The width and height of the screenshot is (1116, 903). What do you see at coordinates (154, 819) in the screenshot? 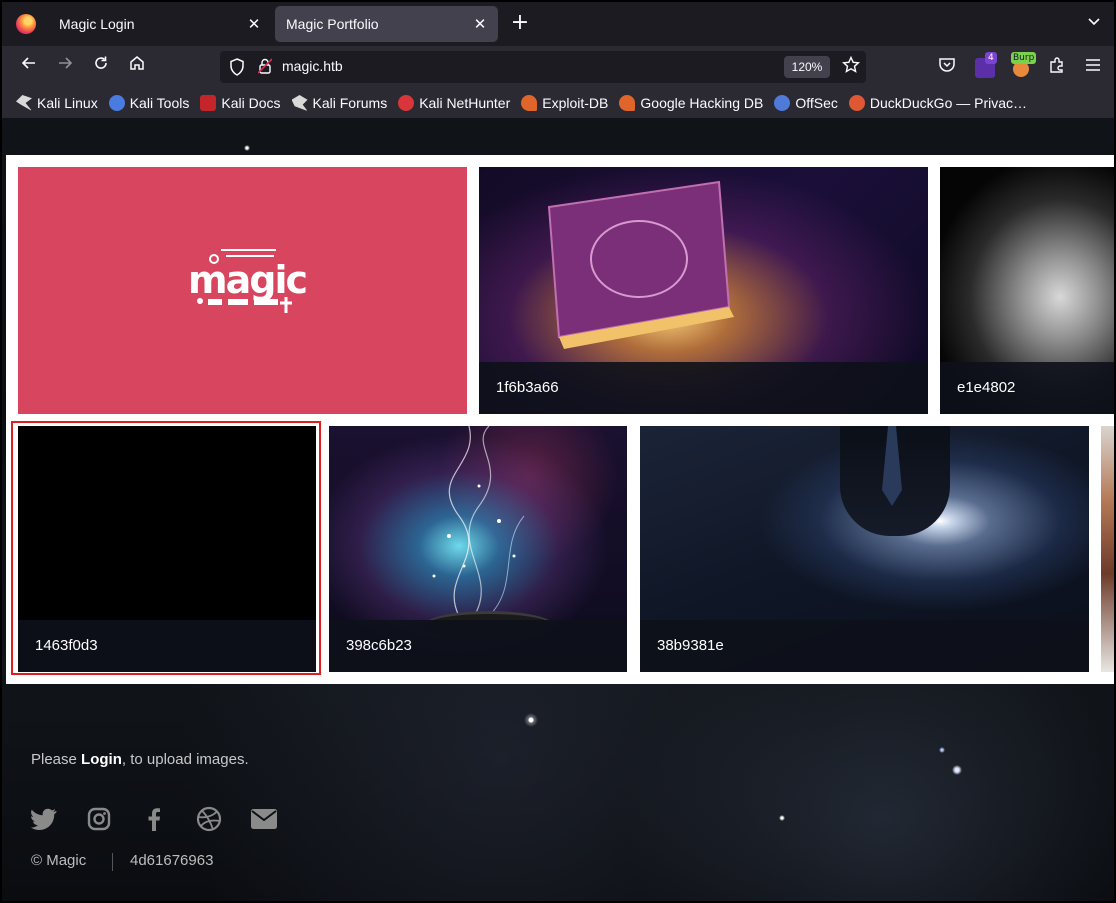
I see `facebook-icon` at bounding box center [154, 819].